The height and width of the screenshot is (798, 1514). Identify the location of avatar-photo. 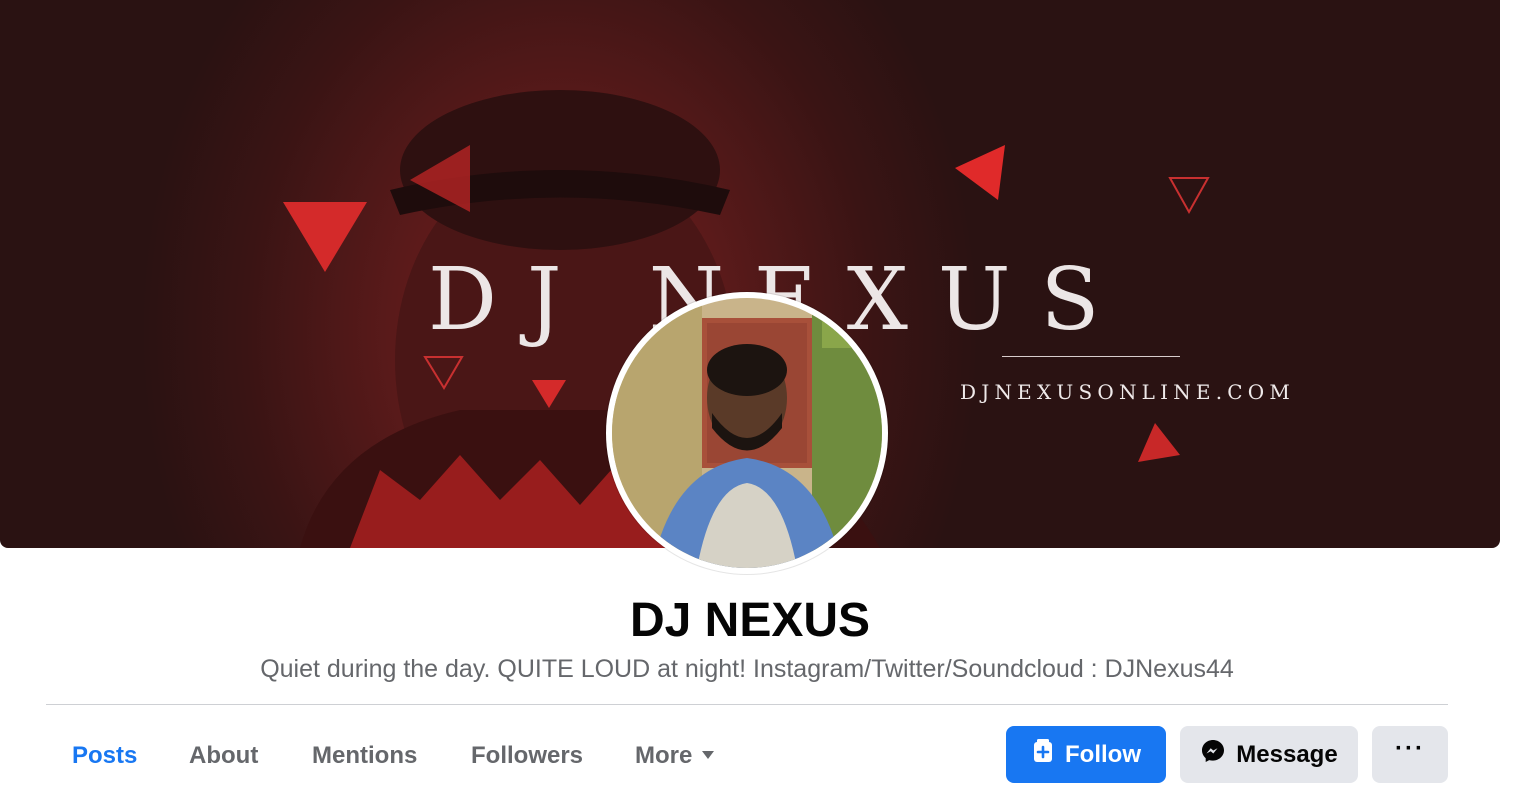
(747, 433).